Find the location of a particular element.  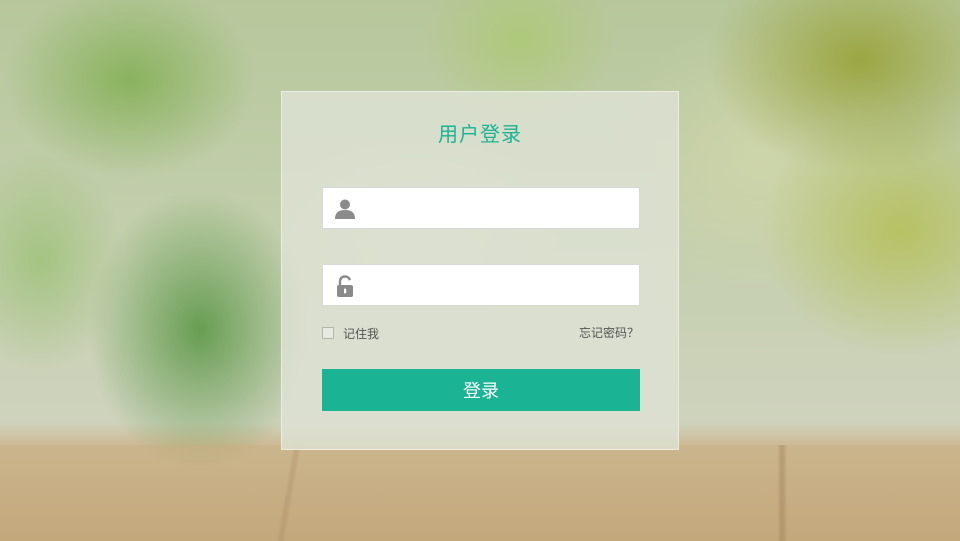

username-field-wrapper is located at coordinates (481, 208).